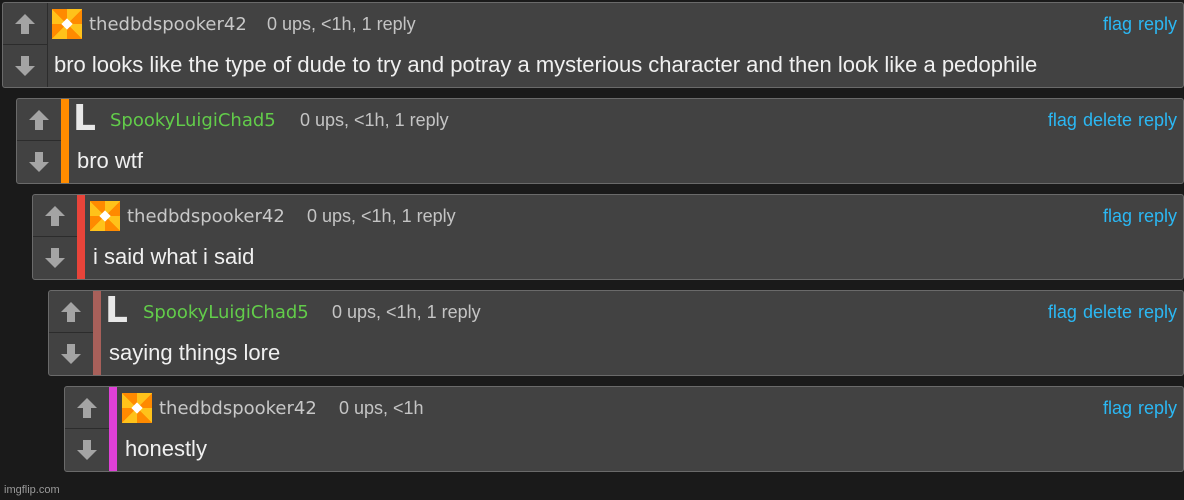 The height and width of the screenshot is (500, 1184). I want to click on comment-meta: 0 ups, <1h, so click(381, 408).